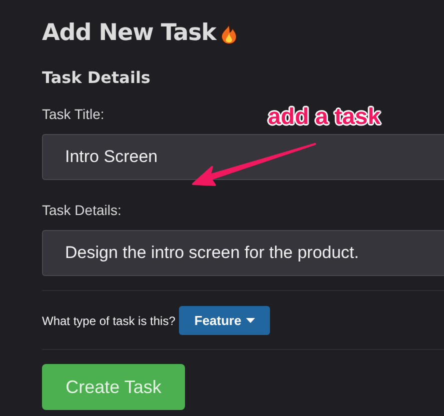 Image resolution: width=444 pixels, height=416 pixels. What do you see at coordinates (82, 210) in the screenshot?
I see `field-label: Task Details:` at bounding box center [82, 210].